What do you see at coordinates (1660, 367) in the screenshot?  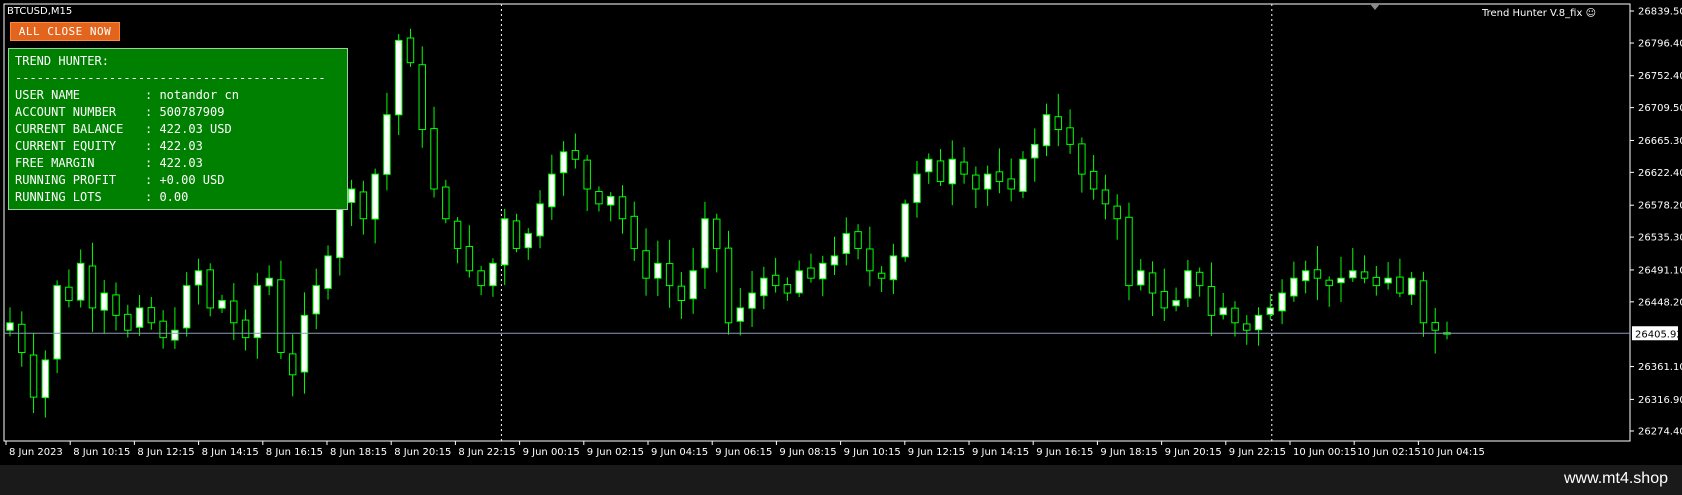 I see `y-tick-label: 26361.10` at bounding box center [1660, 367].